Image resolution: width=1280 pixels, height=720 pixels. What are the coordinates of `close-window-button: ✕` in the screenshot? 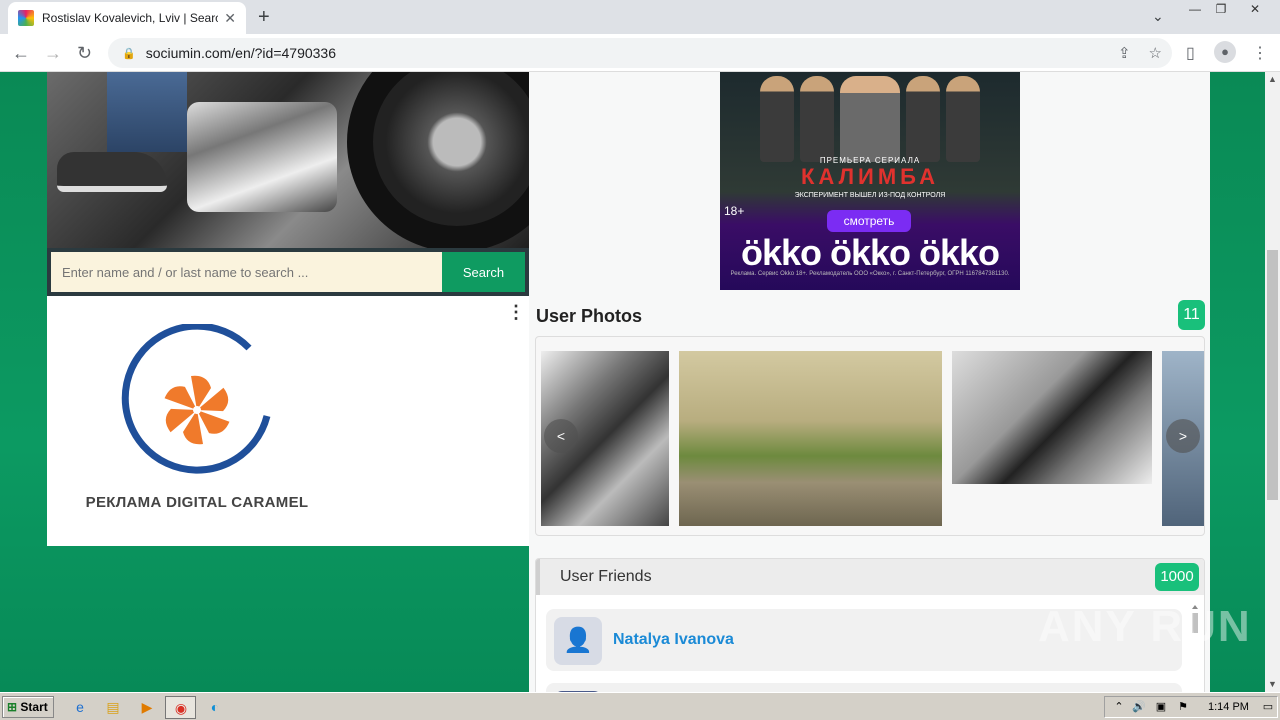 It's located at (1255, 10).